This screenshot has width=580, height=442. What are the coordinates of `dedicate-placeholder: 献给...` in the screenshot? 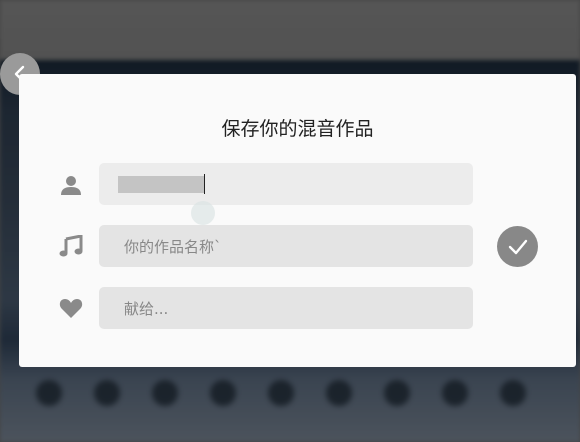 It's located at (146, 308).